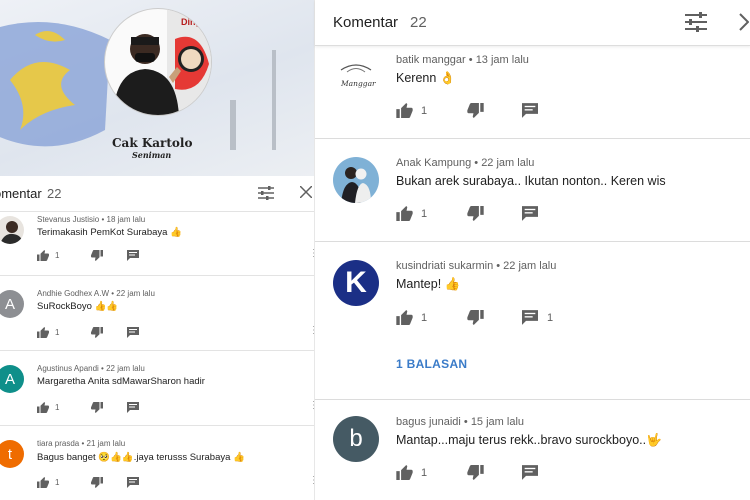 This screenshot has width=750, height=500. Describe the element at coordinates (433, 163) in the screenshot. I see `comment-author: Anak Kampung` at that location.